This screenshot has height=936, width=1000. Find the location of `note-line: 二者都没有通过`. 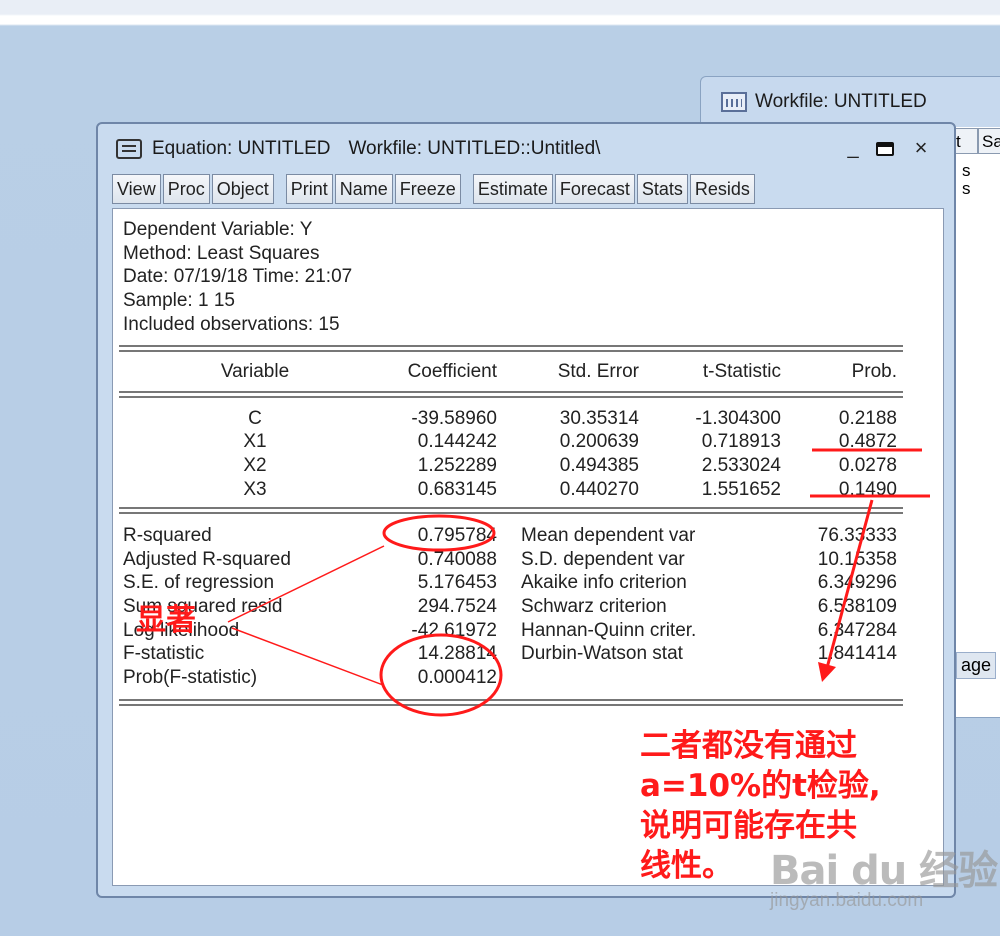

note-line: 二者都没有通过 is located at coordinates (748, 746).